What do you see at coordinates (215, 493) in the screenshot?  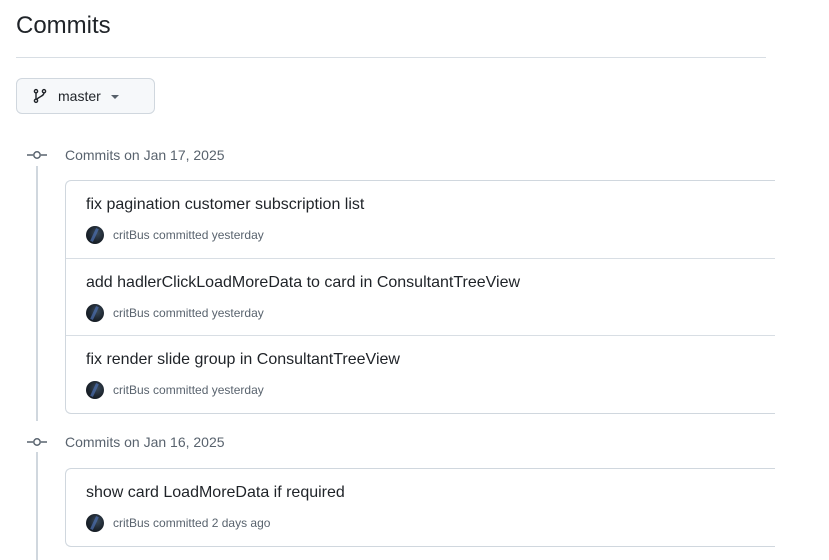 I see `commit-message-link: show card LoadMoreData if required` at bounding box center [215, 493].